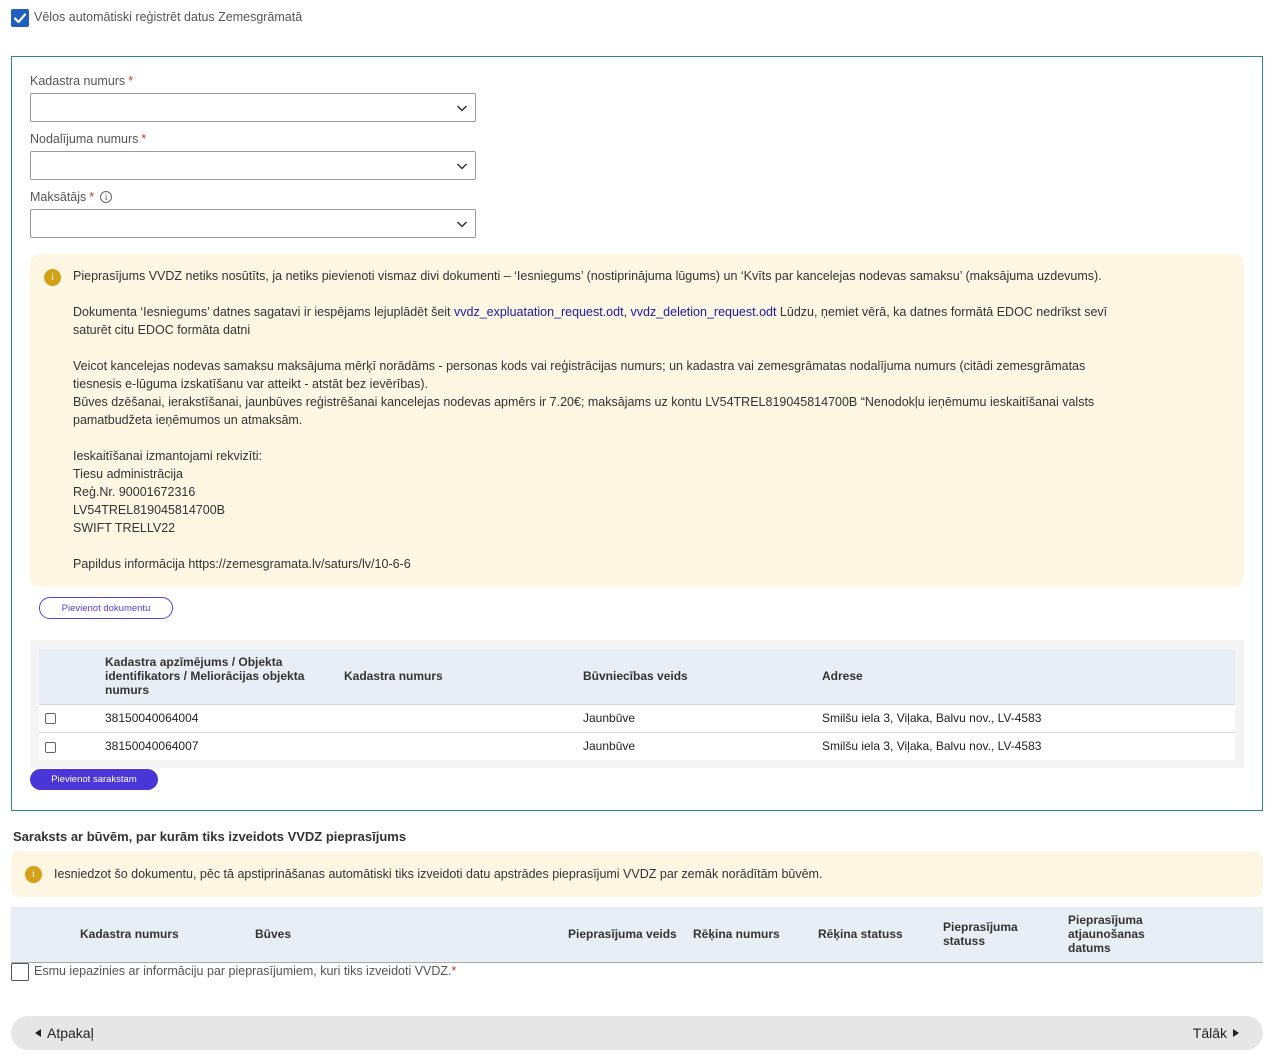  I want to click on notice-line: LV54TREL819045814700B, so click(149, 510).